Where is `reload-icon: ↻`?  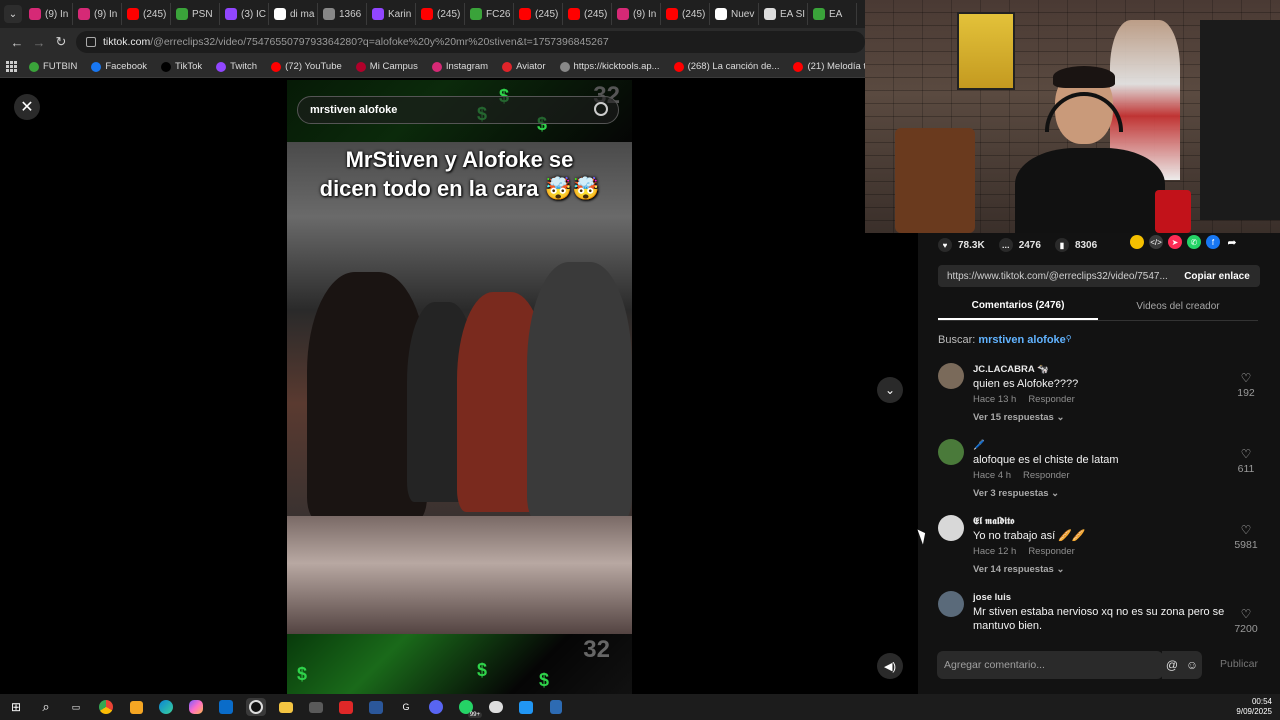
reload-icon: ↻ is located at coordinates (61, 42).